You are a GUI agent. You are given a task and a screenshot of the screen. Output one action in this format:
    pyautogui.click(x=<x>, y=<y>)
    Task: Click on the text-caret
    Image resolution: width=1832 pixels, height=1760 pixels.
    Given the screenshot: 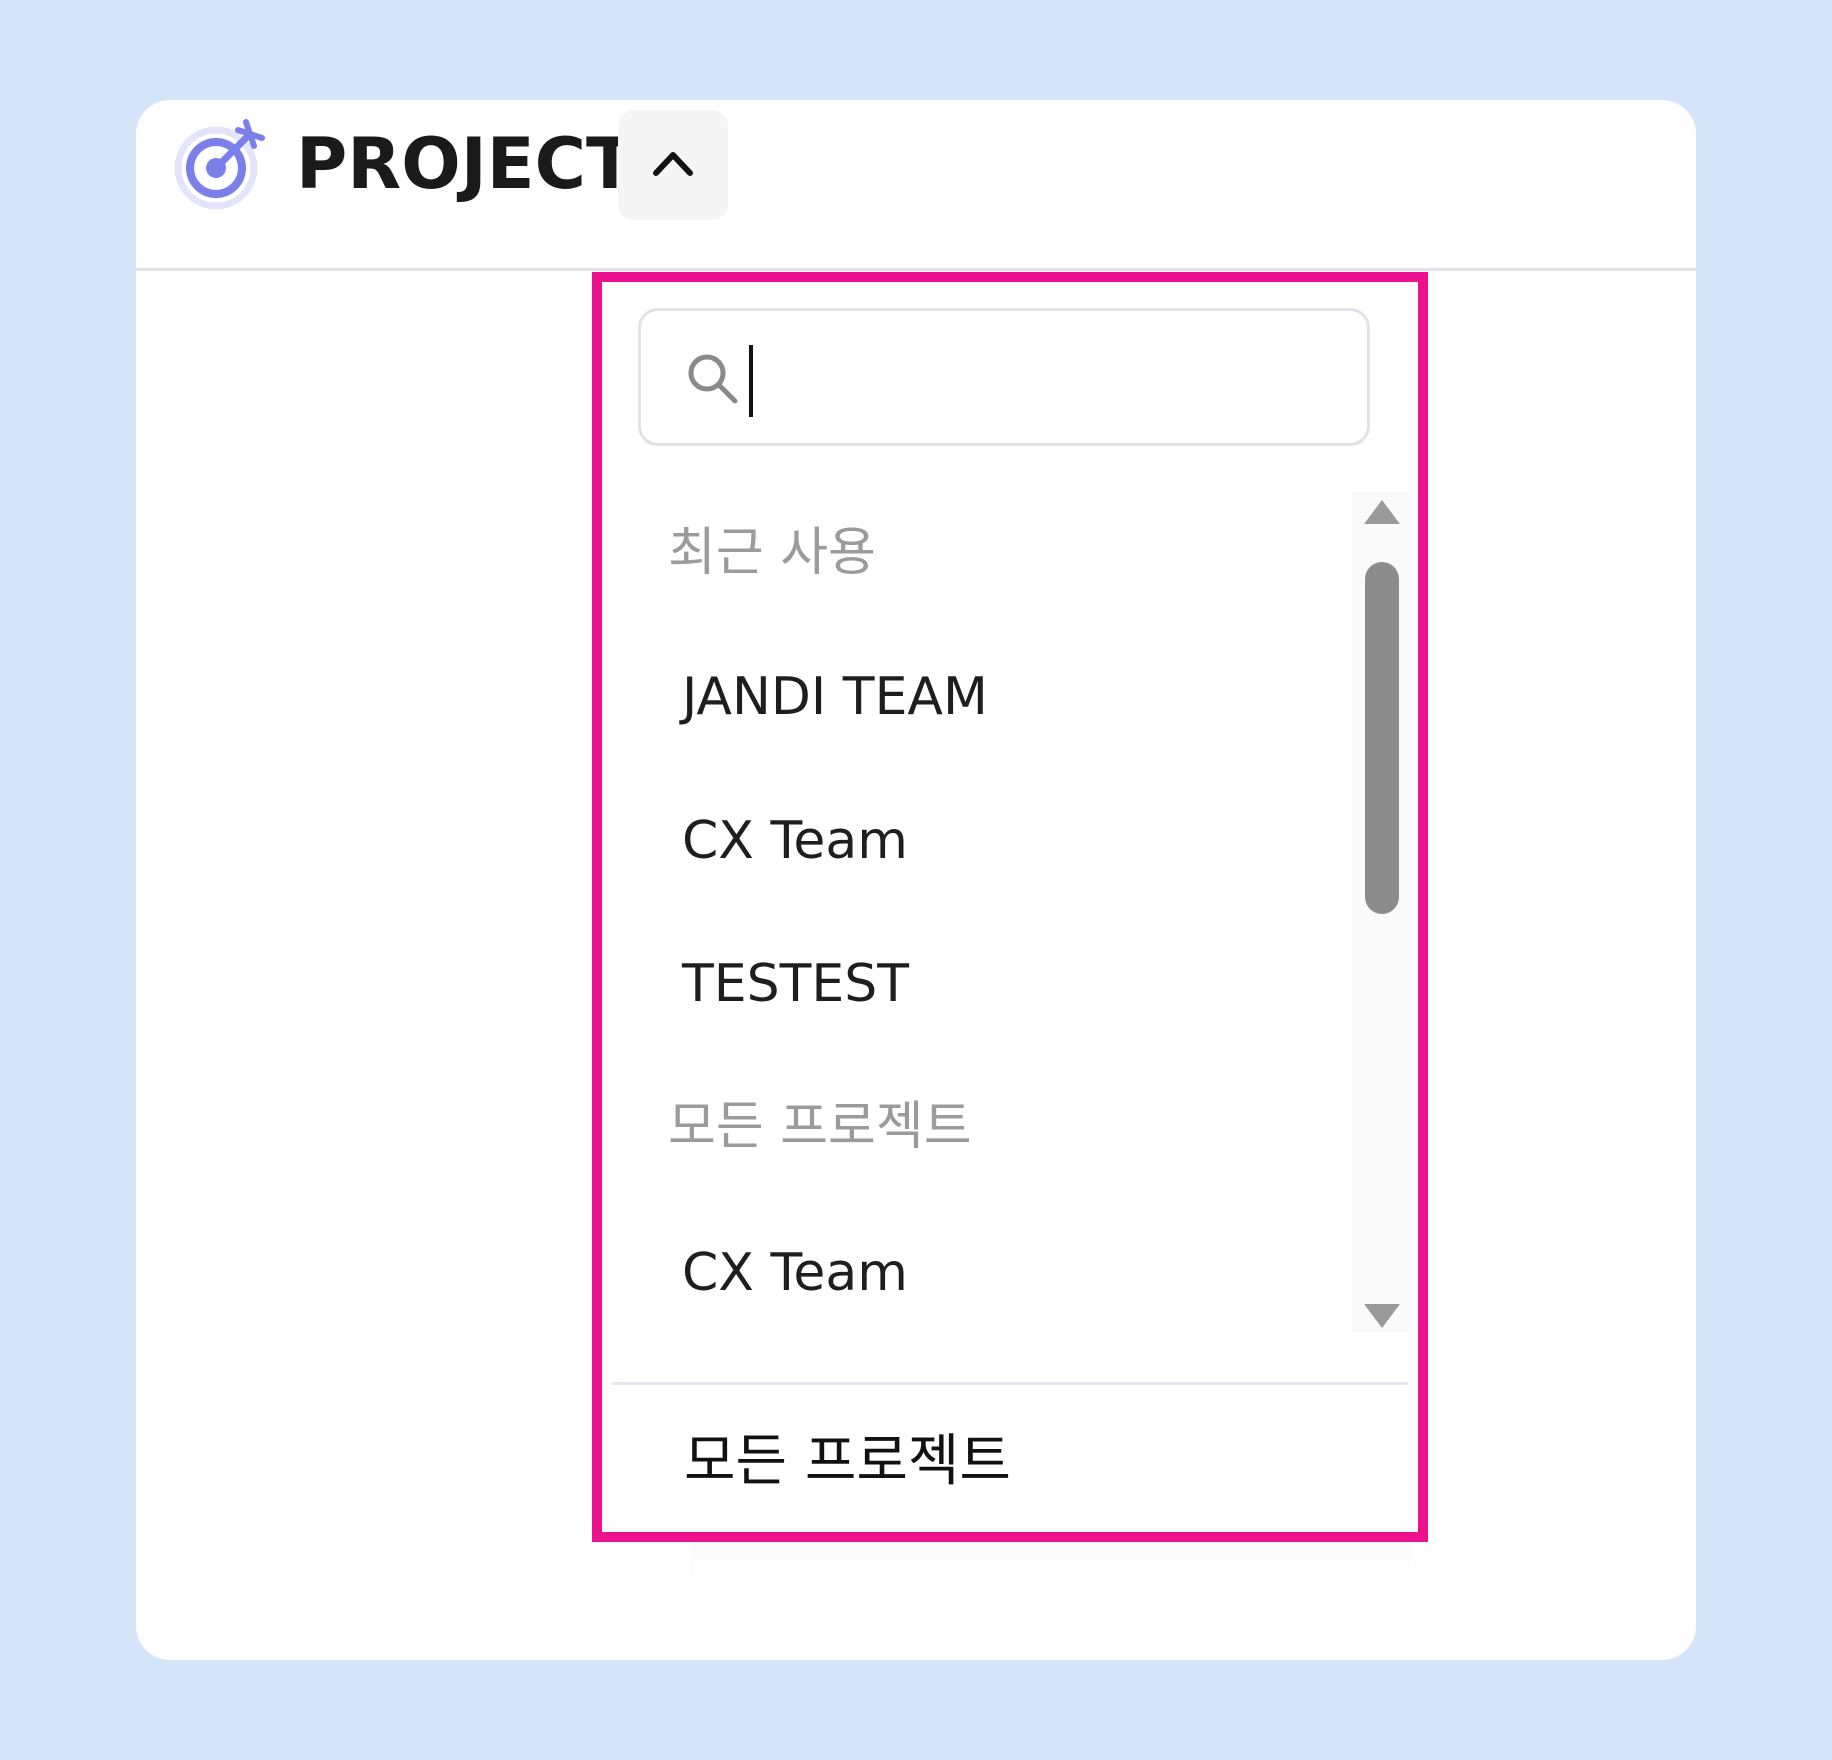 What is the action you would take?
    pyautogui.click(x=751, y=381)
    